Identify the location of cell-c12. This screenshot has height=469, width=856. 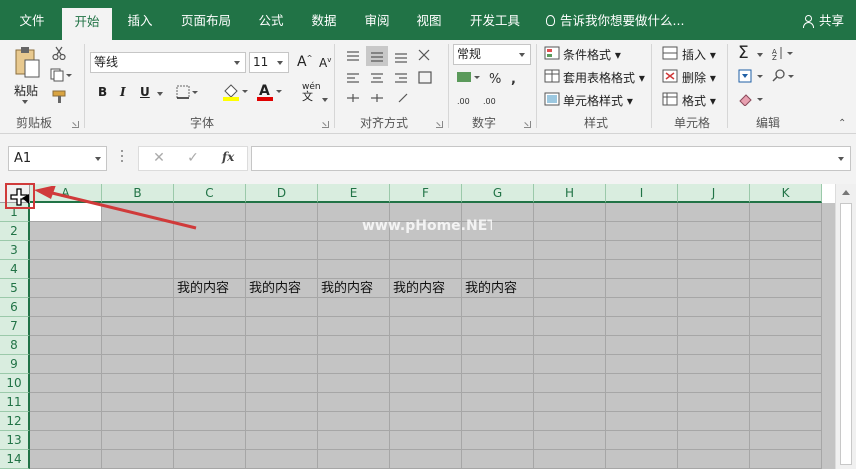
(210, 421).